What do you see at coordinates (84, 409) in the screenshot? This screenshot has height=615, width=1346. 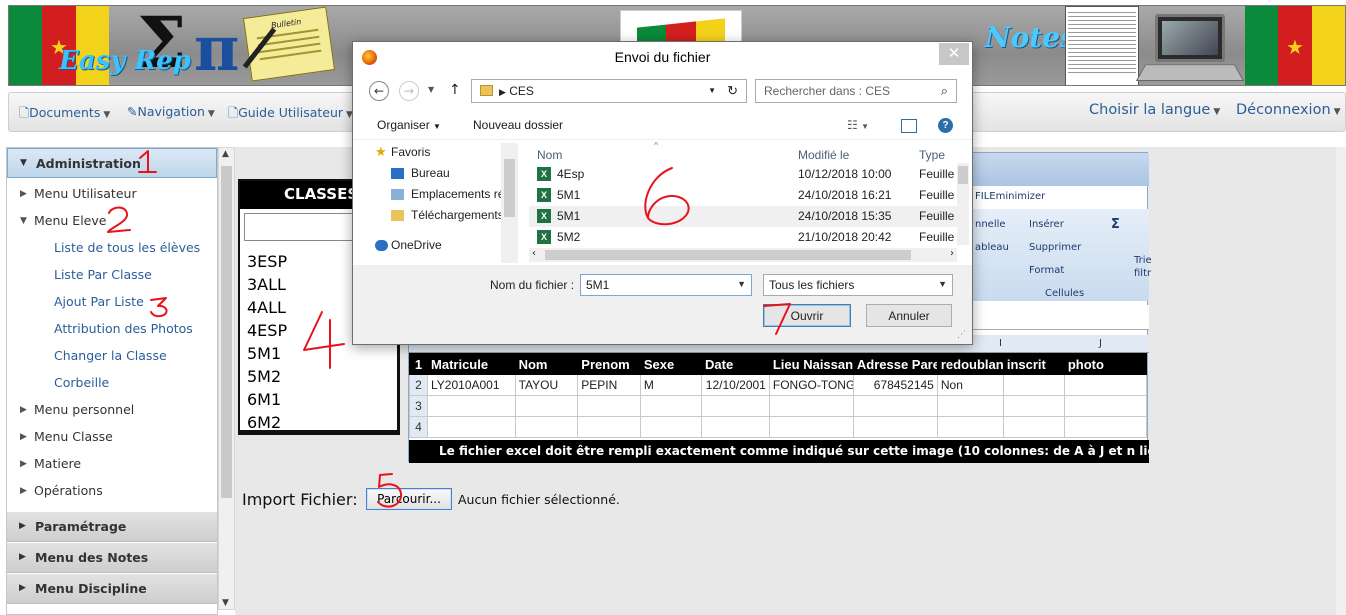 I see `sidebar-item-label: Menu personnel` at bounding box center [84, 409].